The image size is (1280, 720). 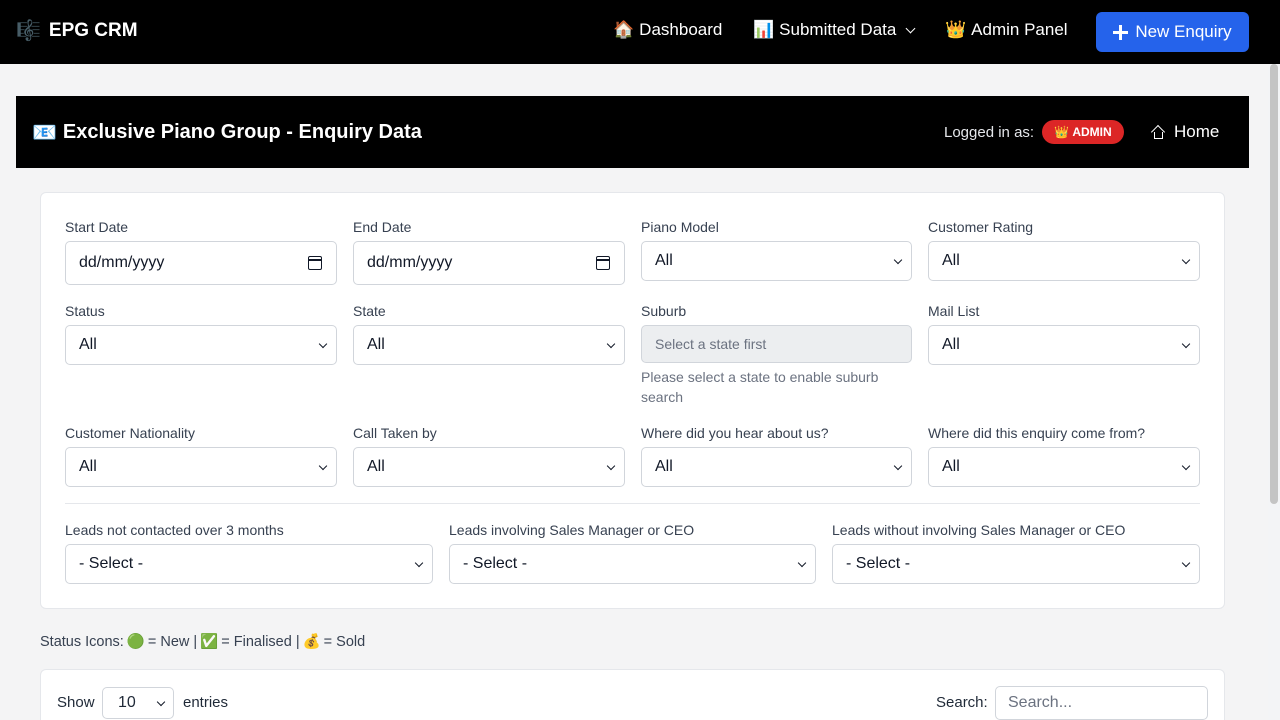 I want to click on nationality-filter: Customer Nationality, so click(x=201, y=434).